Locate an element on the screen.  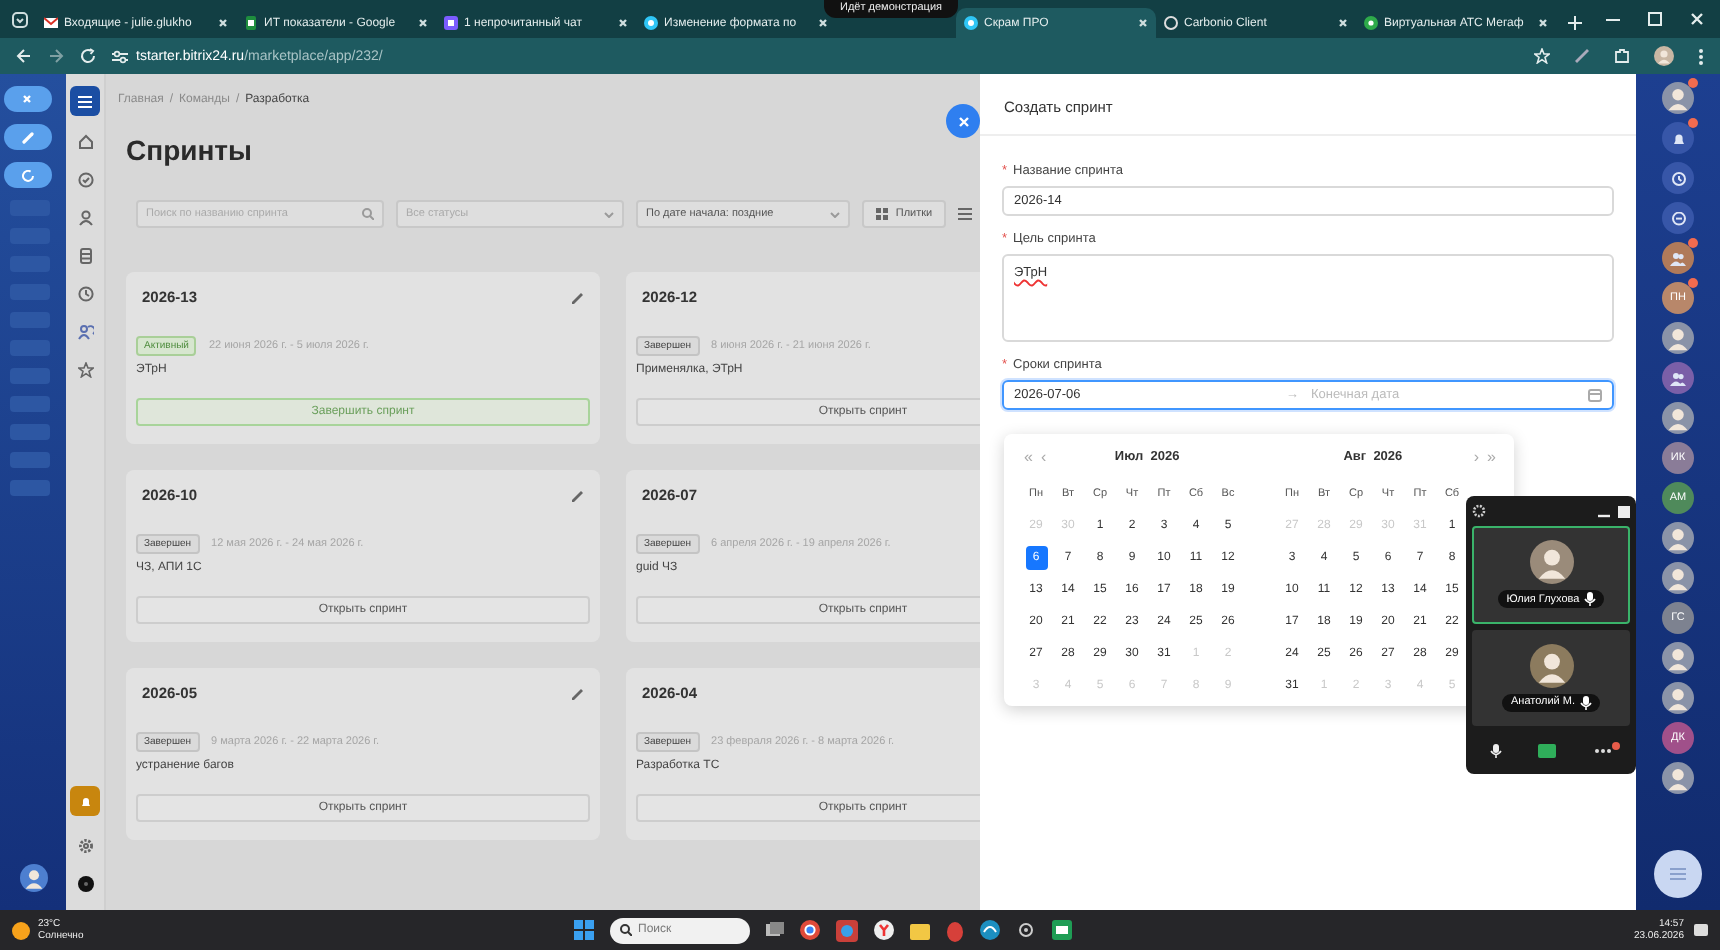
close-button is located at coordinates (27, 99).